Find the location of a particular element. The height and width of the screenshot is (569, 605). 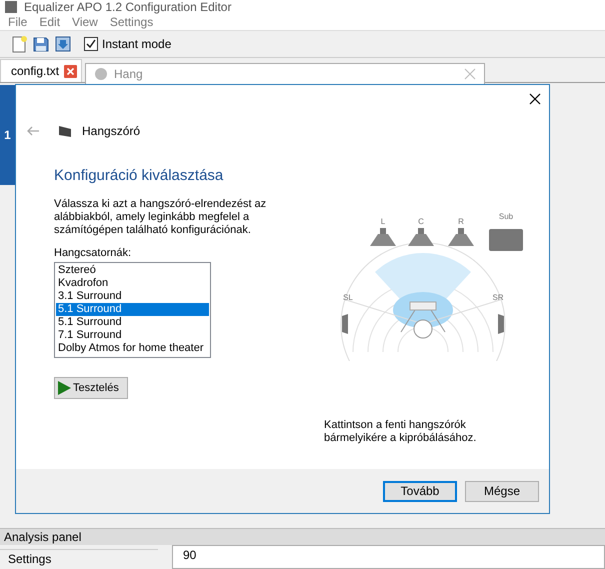

app-icon is located at coordinates (11, 7).